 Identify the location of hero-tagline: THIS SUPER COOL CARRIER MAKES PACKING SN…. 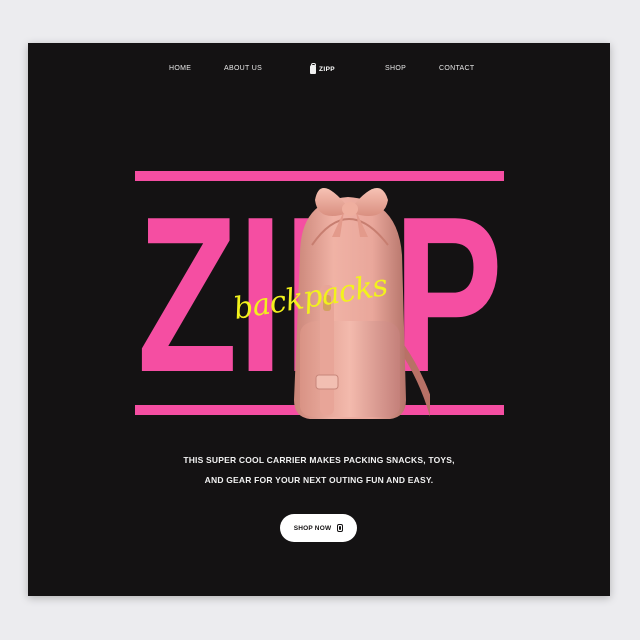
(319, 470).